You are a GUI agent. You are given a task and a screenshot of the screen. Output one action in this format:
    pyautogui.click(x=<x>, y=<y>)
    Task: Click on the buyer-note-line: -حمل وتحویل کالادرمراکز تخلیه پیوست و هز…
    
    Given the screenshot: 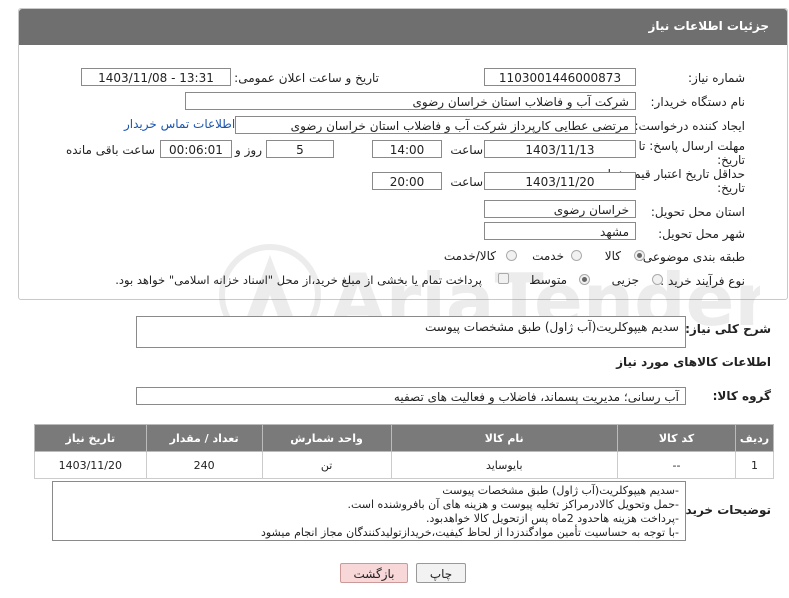 What is the action you would take?
    pyautogui.click(x=513, y=504)
    